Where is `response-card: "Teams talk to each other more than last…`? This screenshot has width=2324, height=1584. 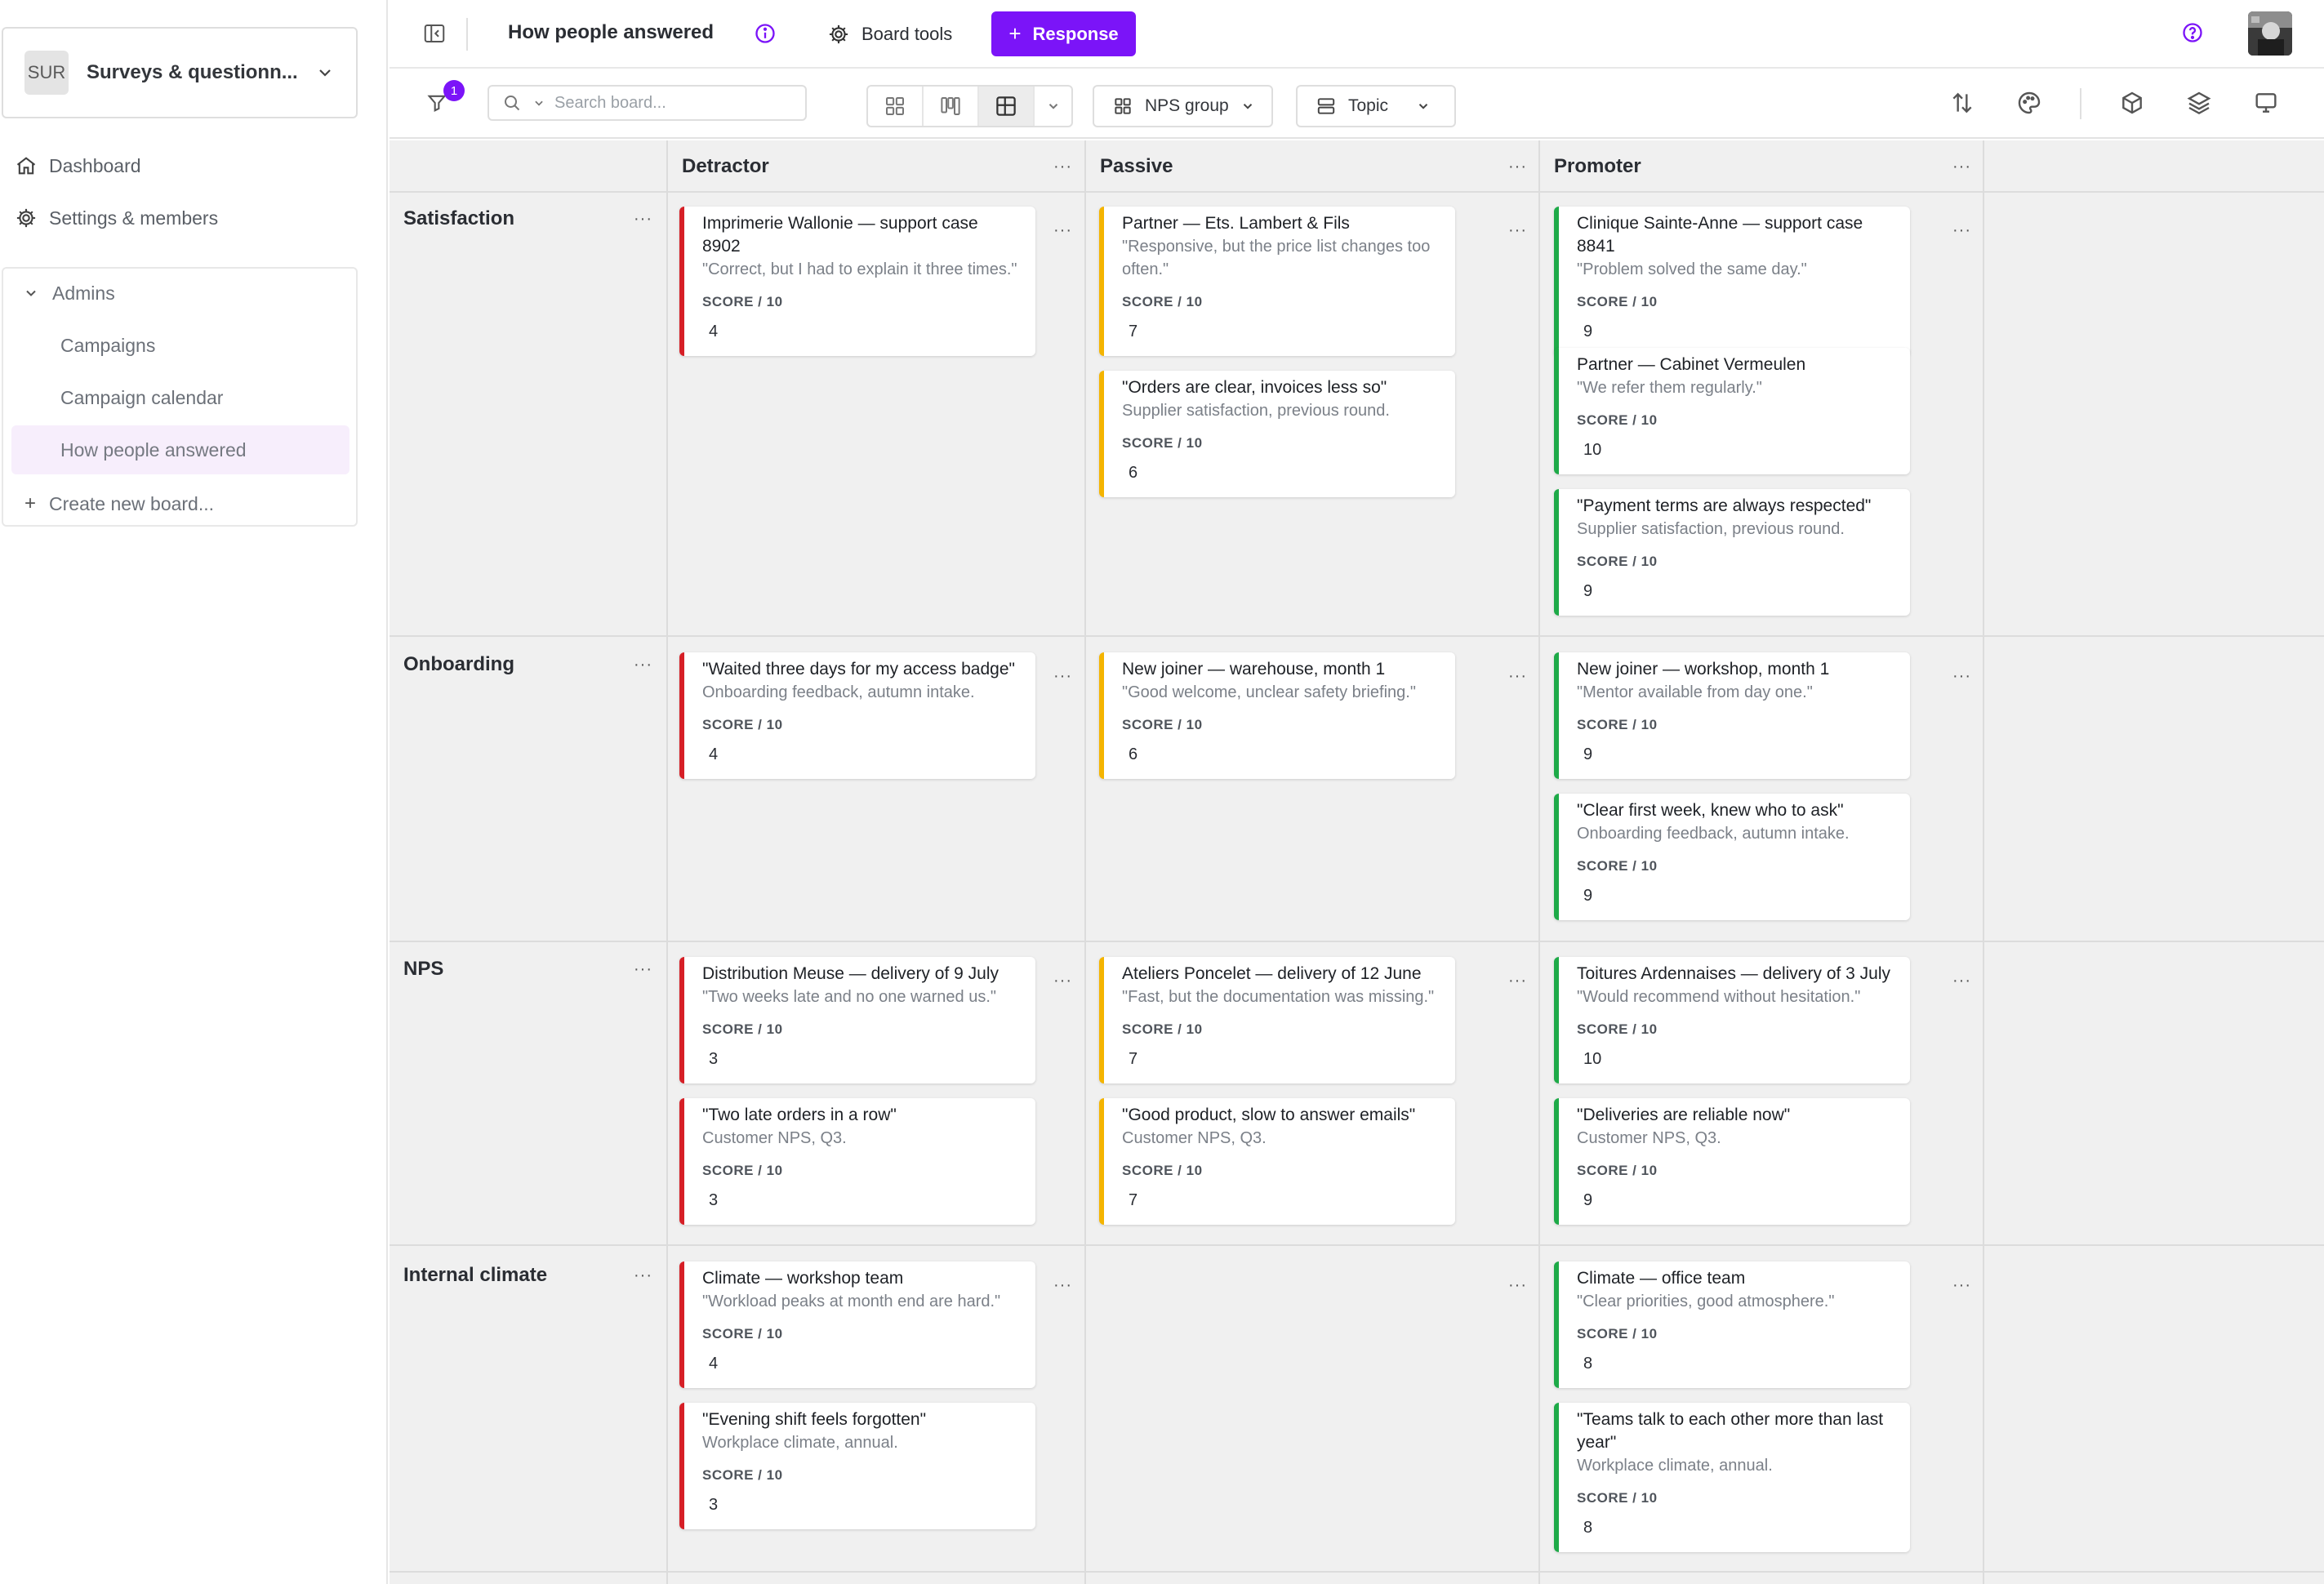
response-card: "Teams talk to each other more than last… is located at coordinates (1732, 1477).